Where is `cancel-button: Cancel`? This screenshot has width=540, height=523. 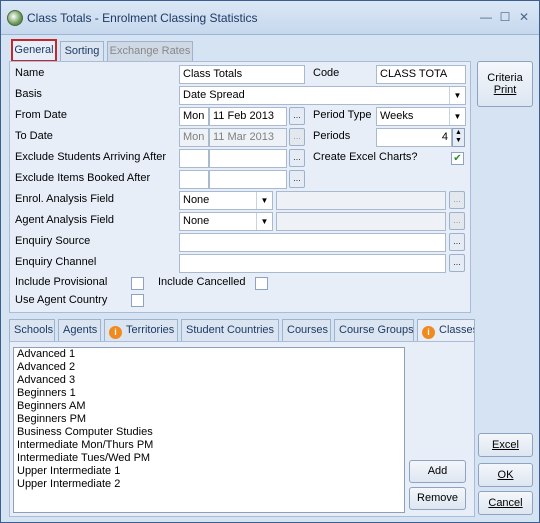 cancel-button: Cancel is located at coordinates (505, 503).